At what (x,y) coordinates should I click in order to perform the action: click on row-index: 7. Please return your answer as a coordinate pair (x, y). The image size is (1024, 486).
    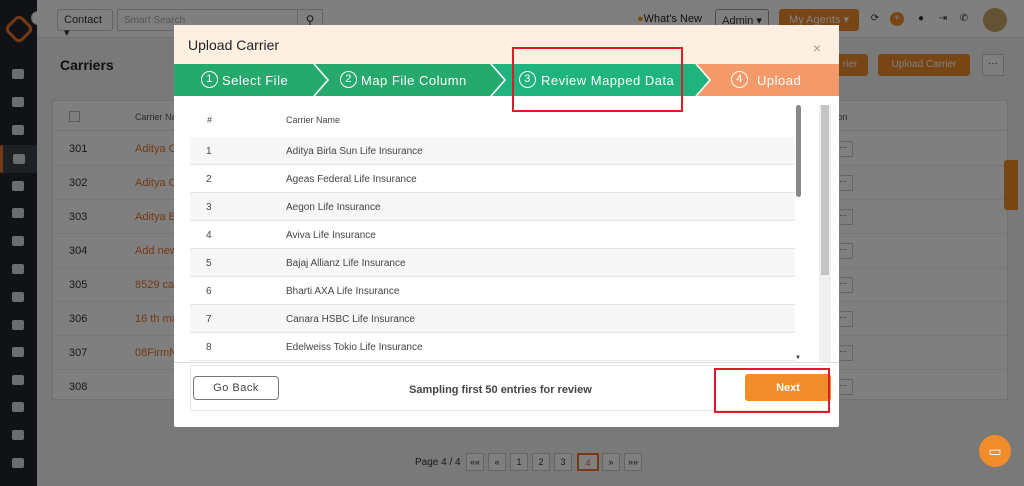
    Looking at the image, I should click on (209, 319).